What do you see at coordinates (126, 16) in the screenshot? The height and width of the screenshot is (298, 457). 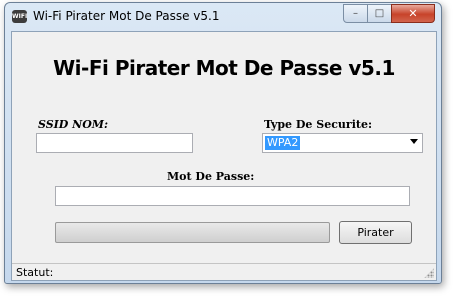 I see `window-title: Wi-Fi Pirater Mot De Passe v5.1` at bounding box center [126, 16].